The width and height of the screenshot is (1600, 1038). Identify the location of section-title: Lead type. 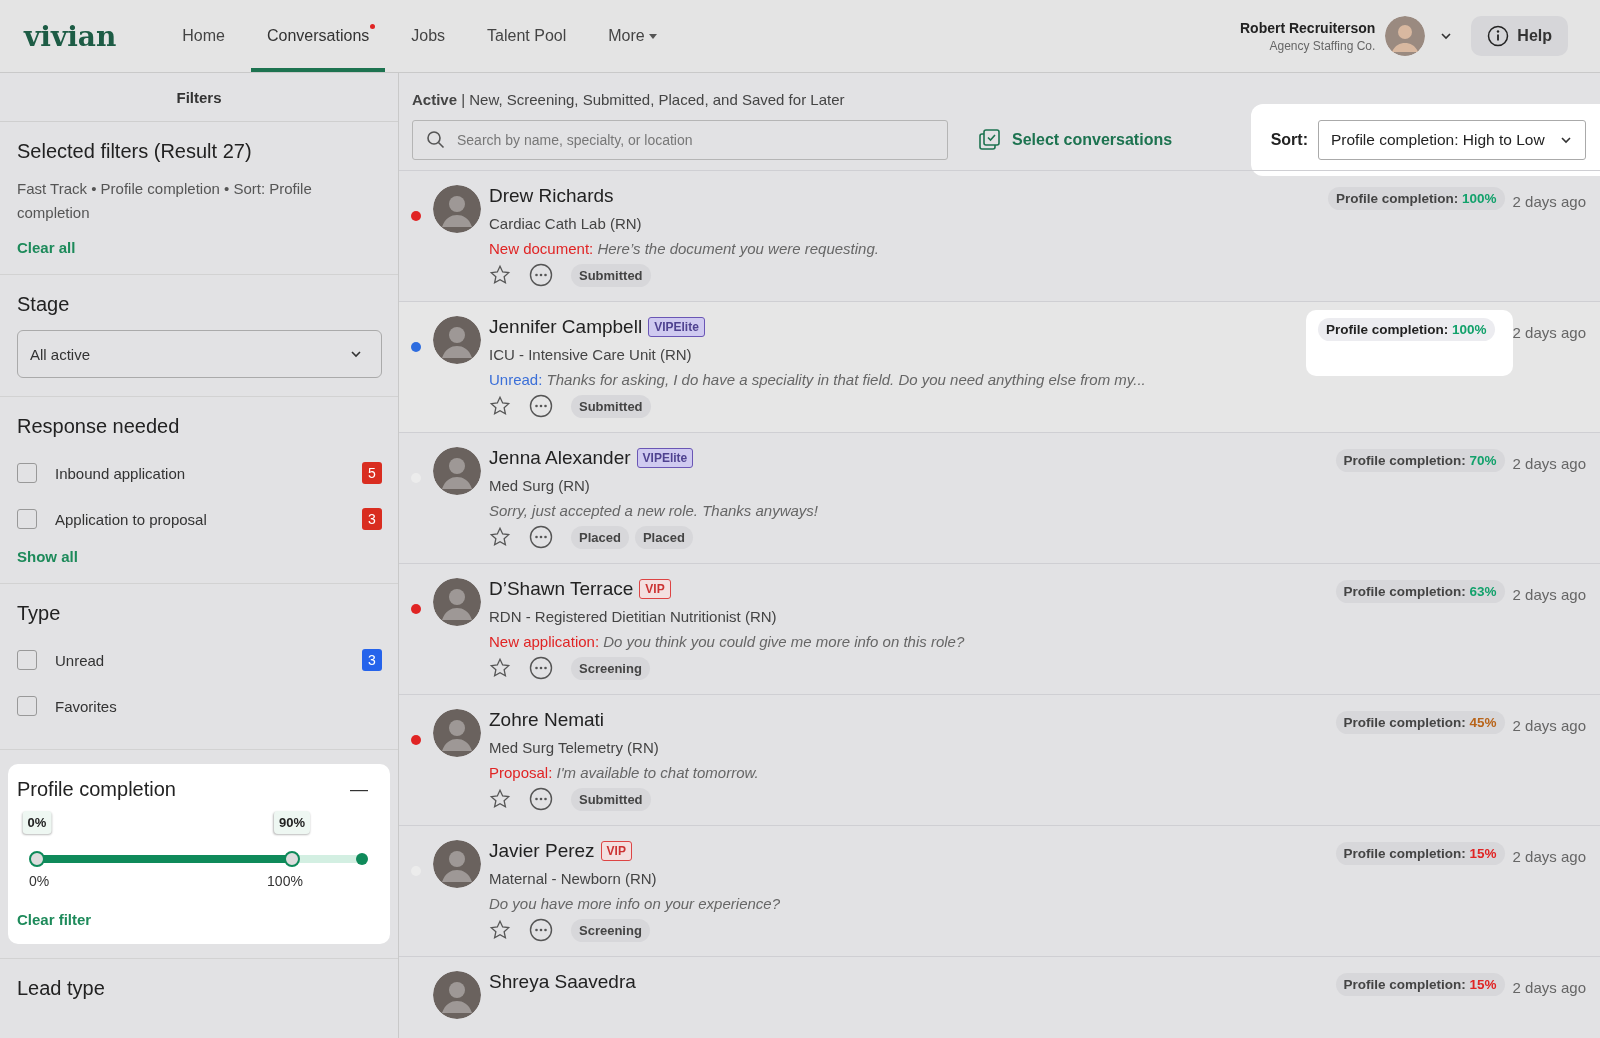
(61, 988).